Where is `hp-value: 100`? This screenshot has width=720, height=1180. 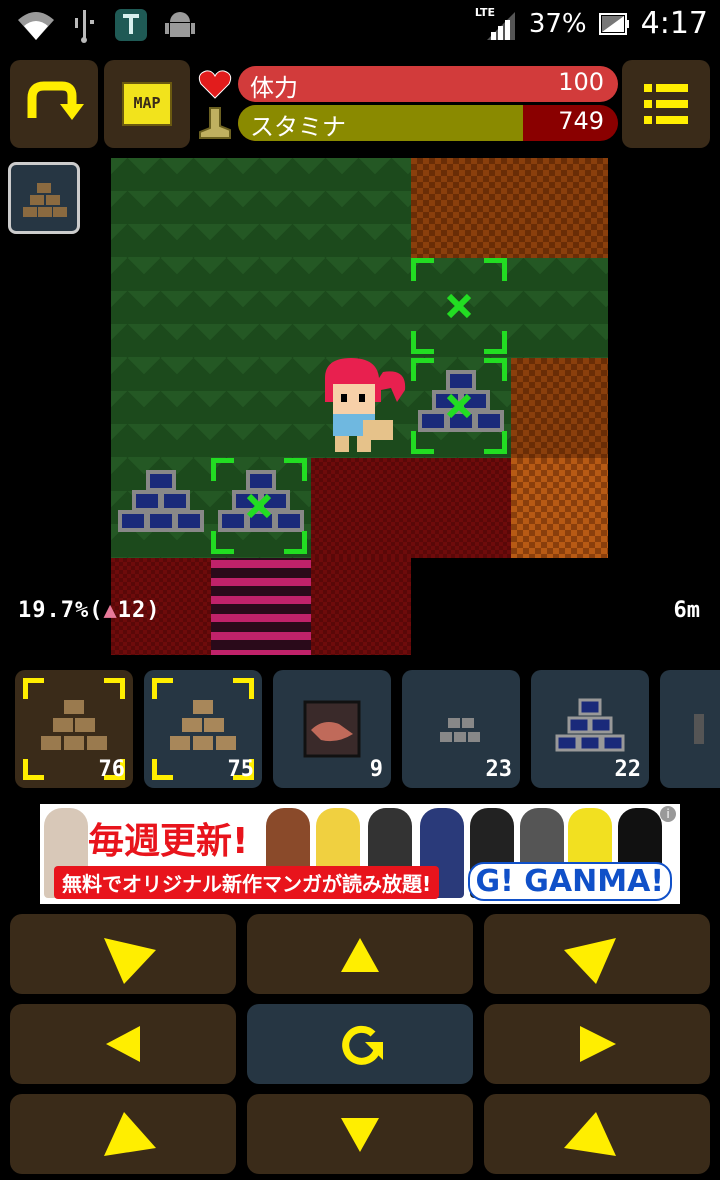
hp-value: 100 is located at coordinates (581, 82).